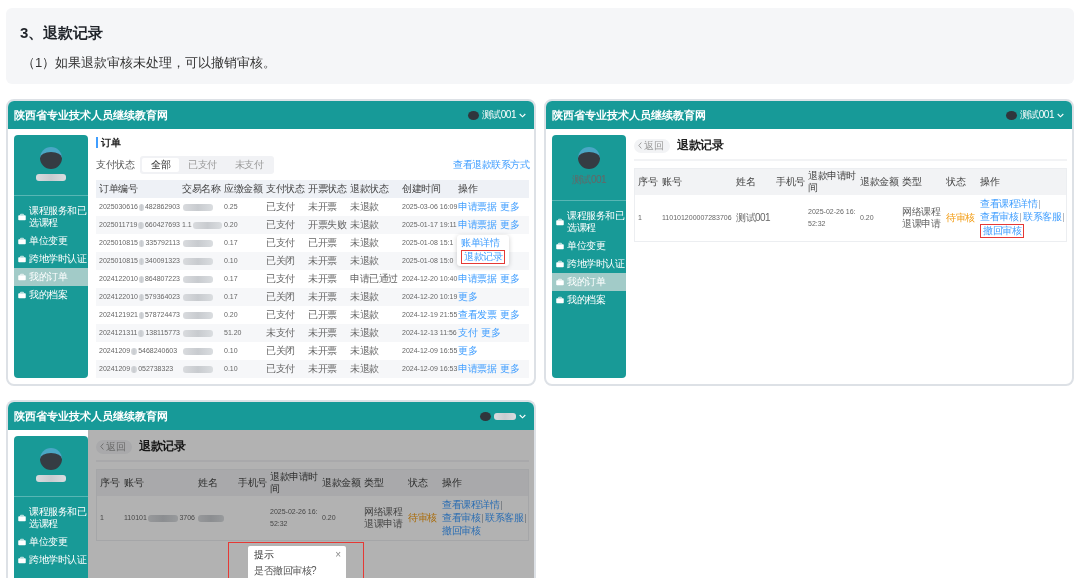 This screenshot has height=578, width=1080. What do you see at coordinates (640, 145) in the screenshot?
I see `chevron-left-icon` at bounding box center [640, 145].